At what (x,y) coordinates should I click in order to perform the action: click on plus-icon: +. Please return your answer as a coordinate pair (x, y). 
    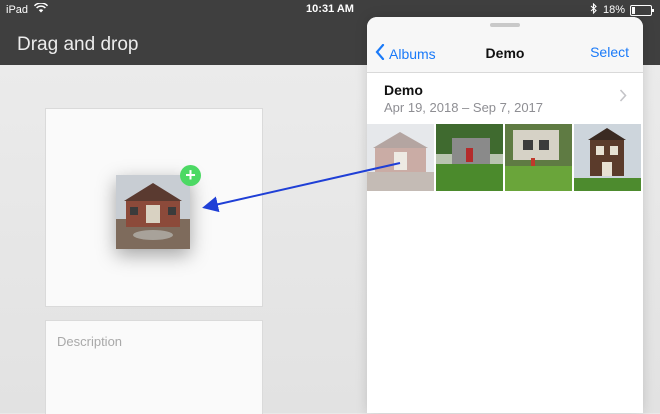
    Looking at the image, I should click on (190, 175).